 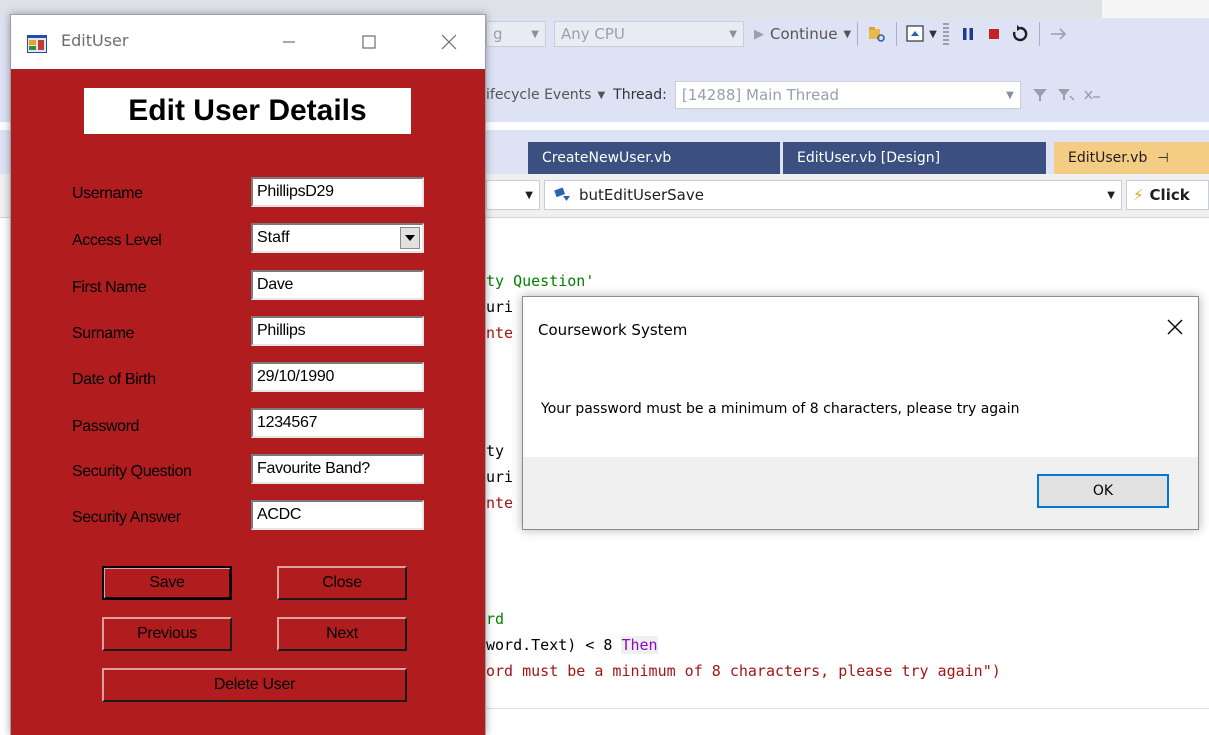 What do you see at coordinates (516, 34) in the screenshot?
I see `solution-config-combo: g ▼` at bounding box center [516, 34].